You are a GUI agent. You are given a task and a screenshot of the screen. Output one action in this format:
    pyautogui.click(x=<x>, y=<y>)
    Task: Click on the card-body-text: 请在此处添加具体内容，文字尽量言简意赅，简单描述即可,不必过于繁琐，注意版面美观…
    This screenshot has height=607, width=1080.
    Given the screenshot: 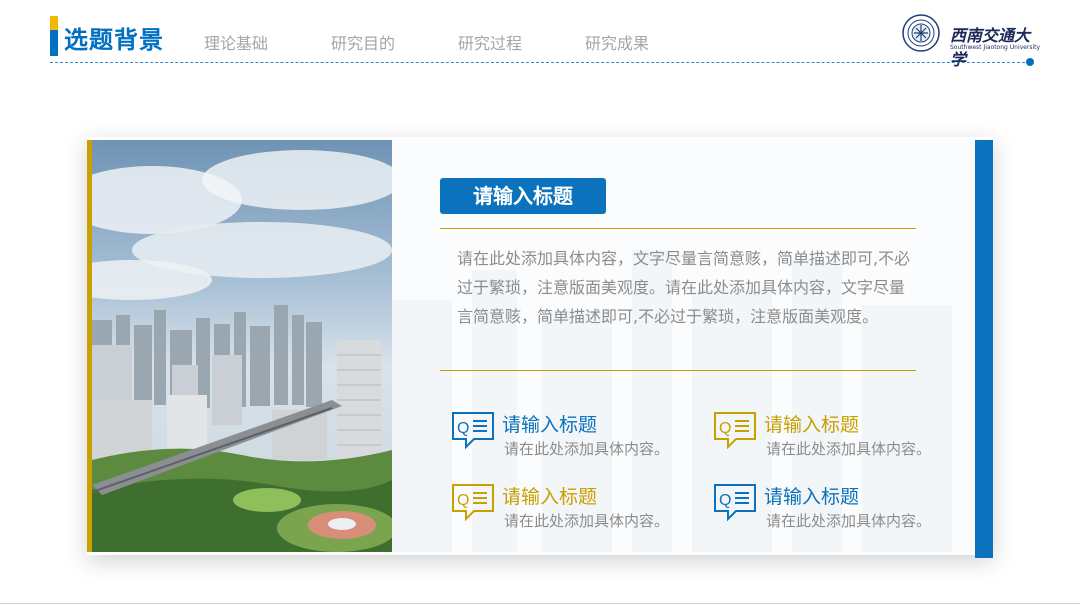 What is the action you would take?
    pyautogui.click(x=684, y=287)
    